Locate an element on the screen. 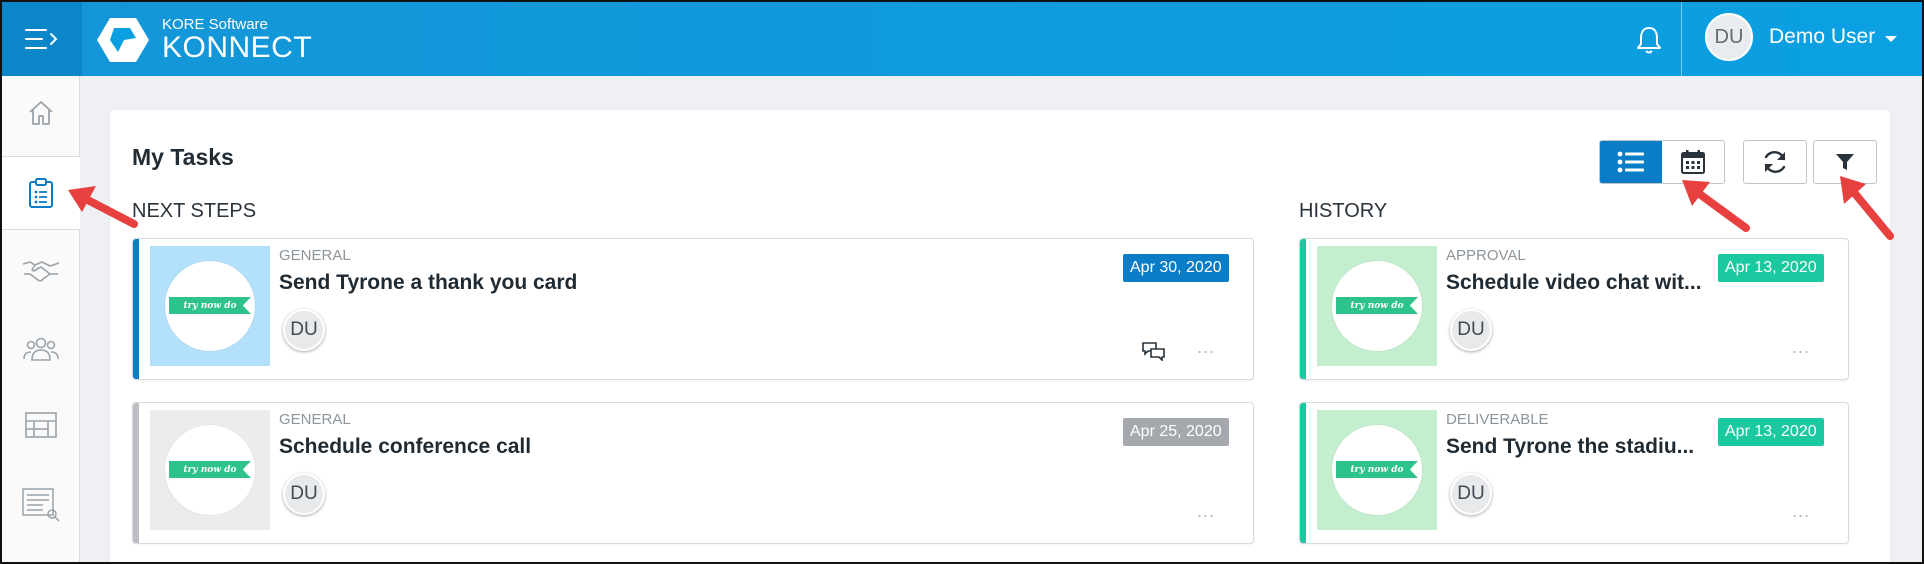 The image size is (1924, 564). sidebar-item-tasks is located at coordinates (41, 193).